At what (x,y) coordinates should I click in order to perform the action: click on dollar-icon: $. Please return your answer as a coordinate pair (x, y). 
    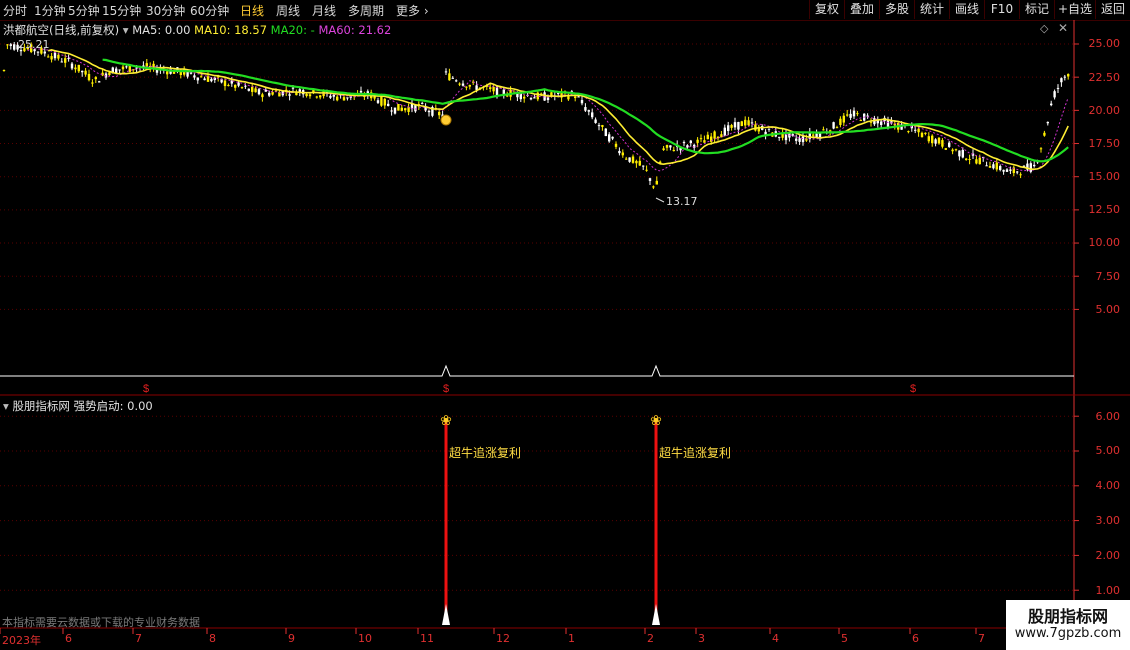
    Looking at the image, I should click on (913, 389).